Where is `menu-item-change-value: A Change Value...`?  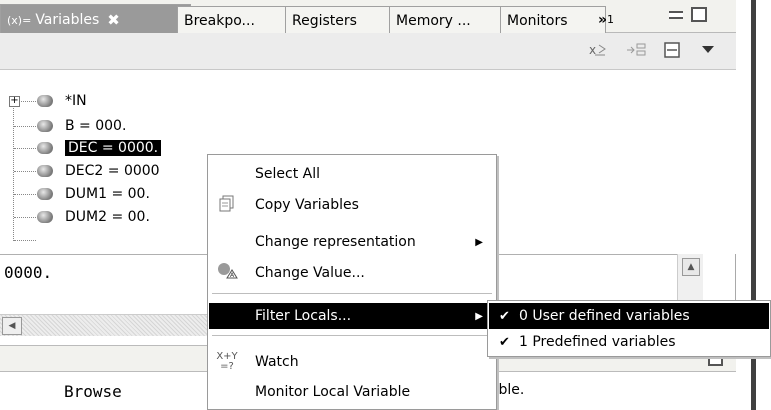
menu-item-change-value: A Change Value... is located at coordinates (352, 273).